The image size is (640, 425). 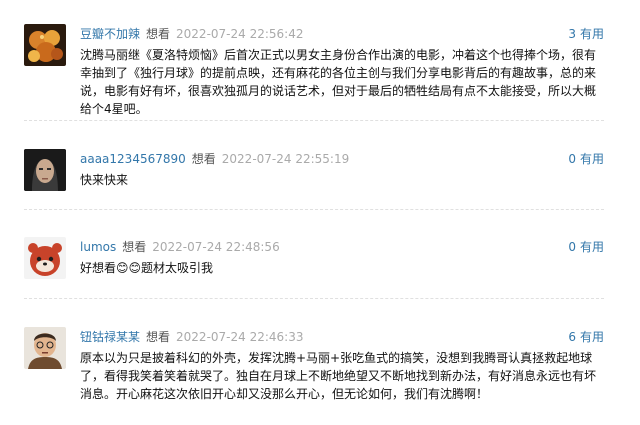 I want to click on username-link: 豆瓣不加辣, so click(x=110, y=34).